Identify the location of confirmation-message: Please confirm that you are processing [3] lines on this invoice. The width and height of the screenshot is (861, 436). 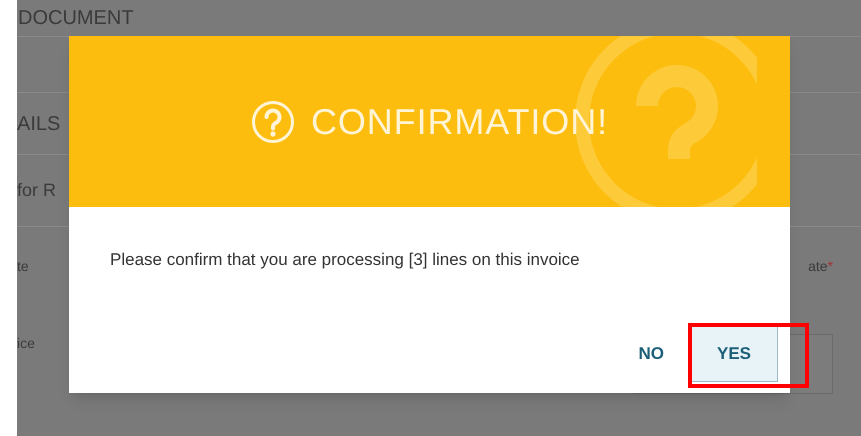
(345, 260).